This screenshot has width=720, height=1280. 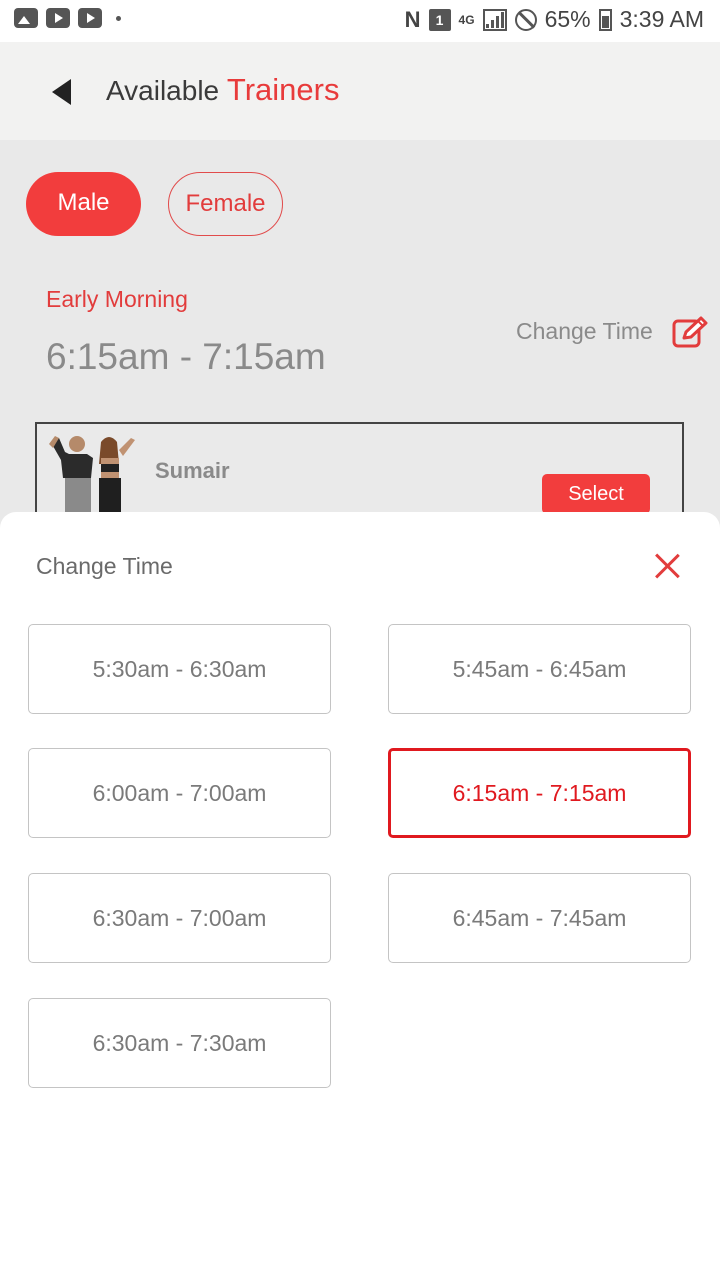 I want to click on change-time-link: Change Time, so click(x=584, y=331).